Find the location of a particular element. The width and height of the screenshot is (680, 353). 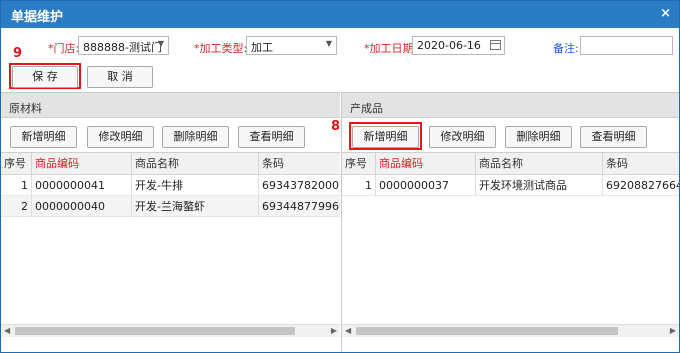

table-row: 1 0000000041 开发-牛排 693437820007 is located at coordinates (170, 185).